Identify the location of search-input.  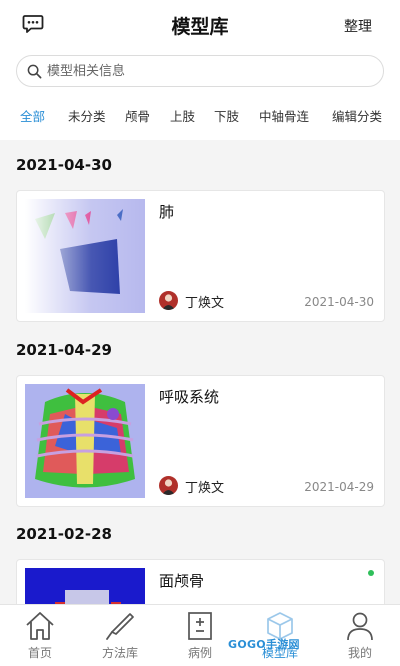
(207, 71).